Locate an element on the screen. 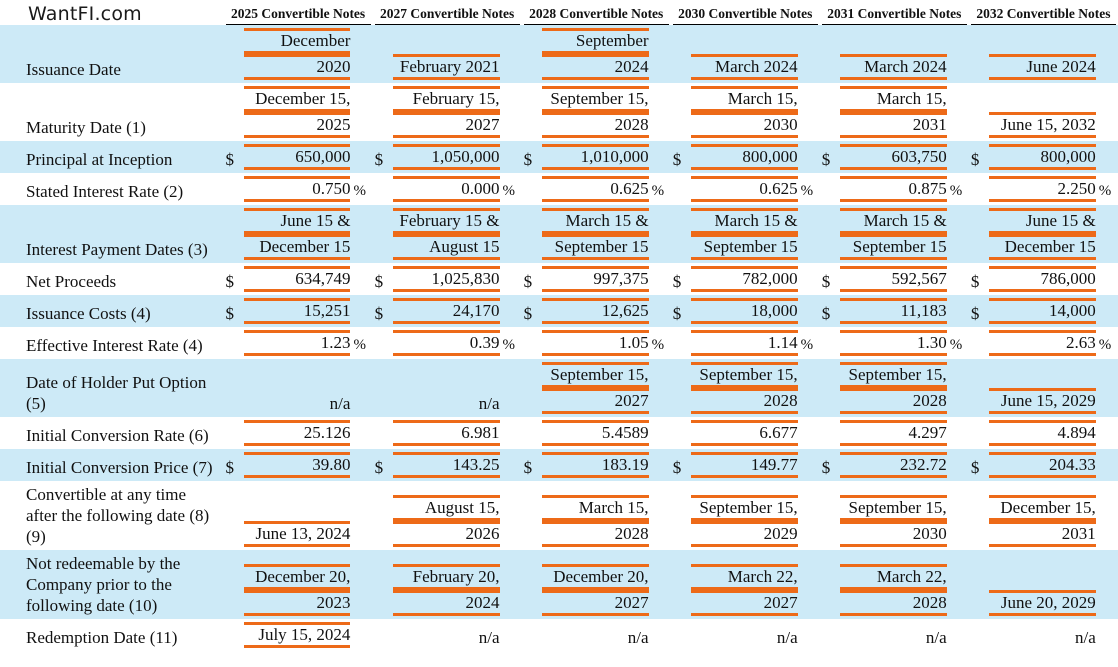 This screenshot has height=667, width=1118. value-line: December 20, is located at coordinates (297, 577).